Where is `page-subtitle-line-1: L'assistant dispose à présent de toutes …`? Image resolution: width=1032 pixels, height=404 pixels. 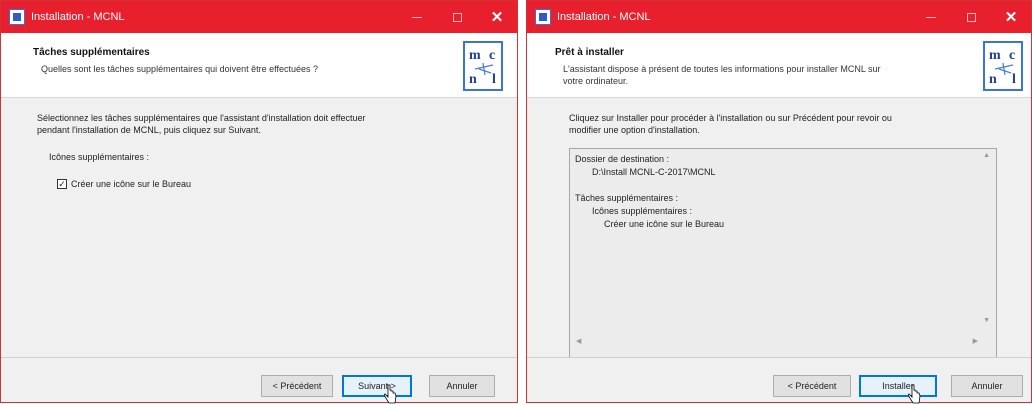 page-subtitle-line-1: L'assistant dispose à présent de toutes … is located at coordinates (722, 69).